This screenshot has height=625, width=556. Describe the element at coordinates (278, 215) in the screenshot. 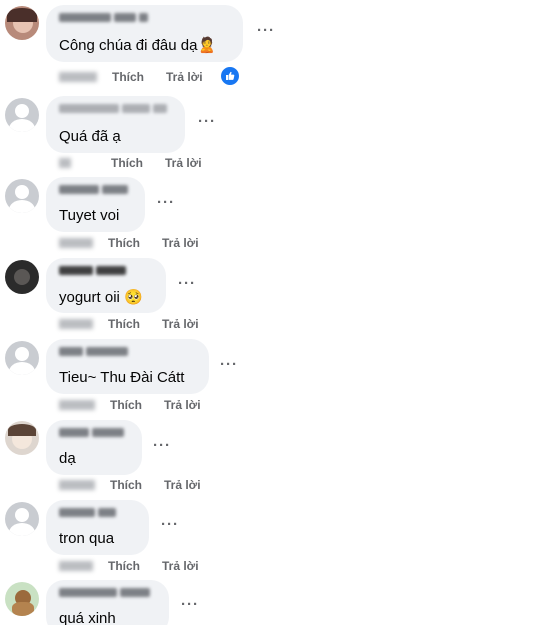

I see `comment-item: Tuyet voi ··· Thích Trả lời` at that location.